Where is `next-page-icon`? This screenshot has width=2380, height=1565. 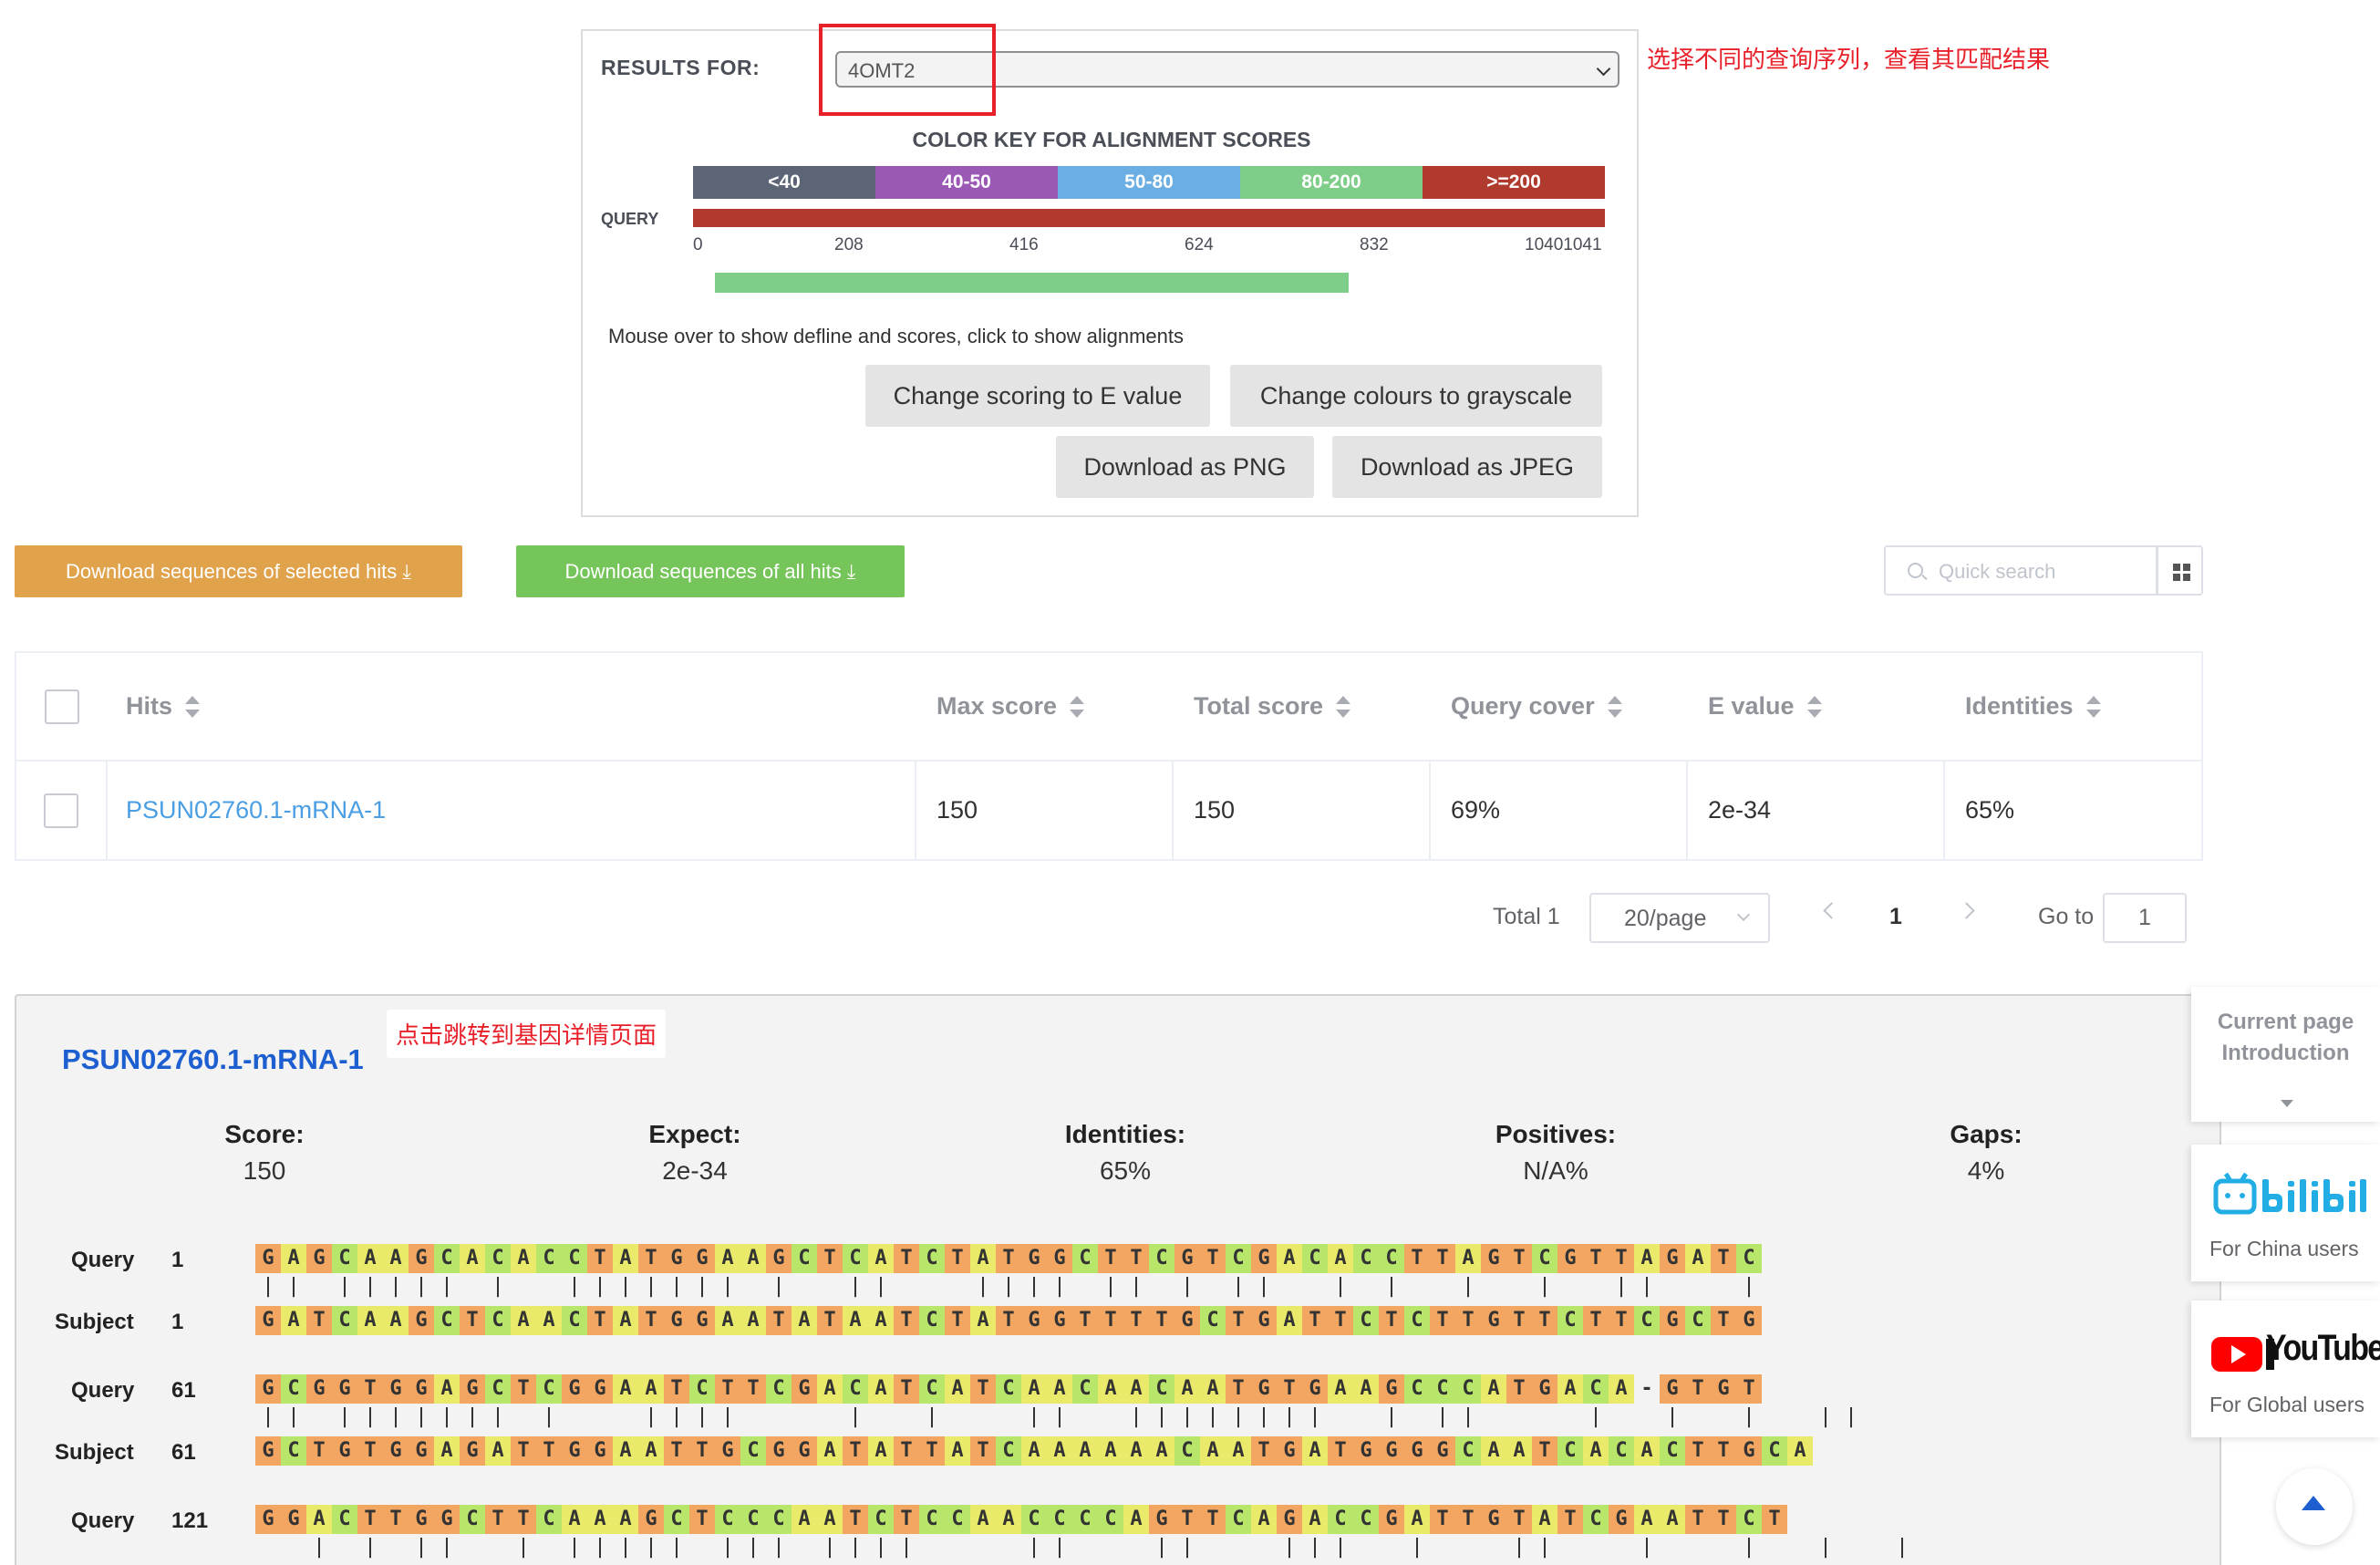
next-page-icon is located at coordinates (1967, 910).